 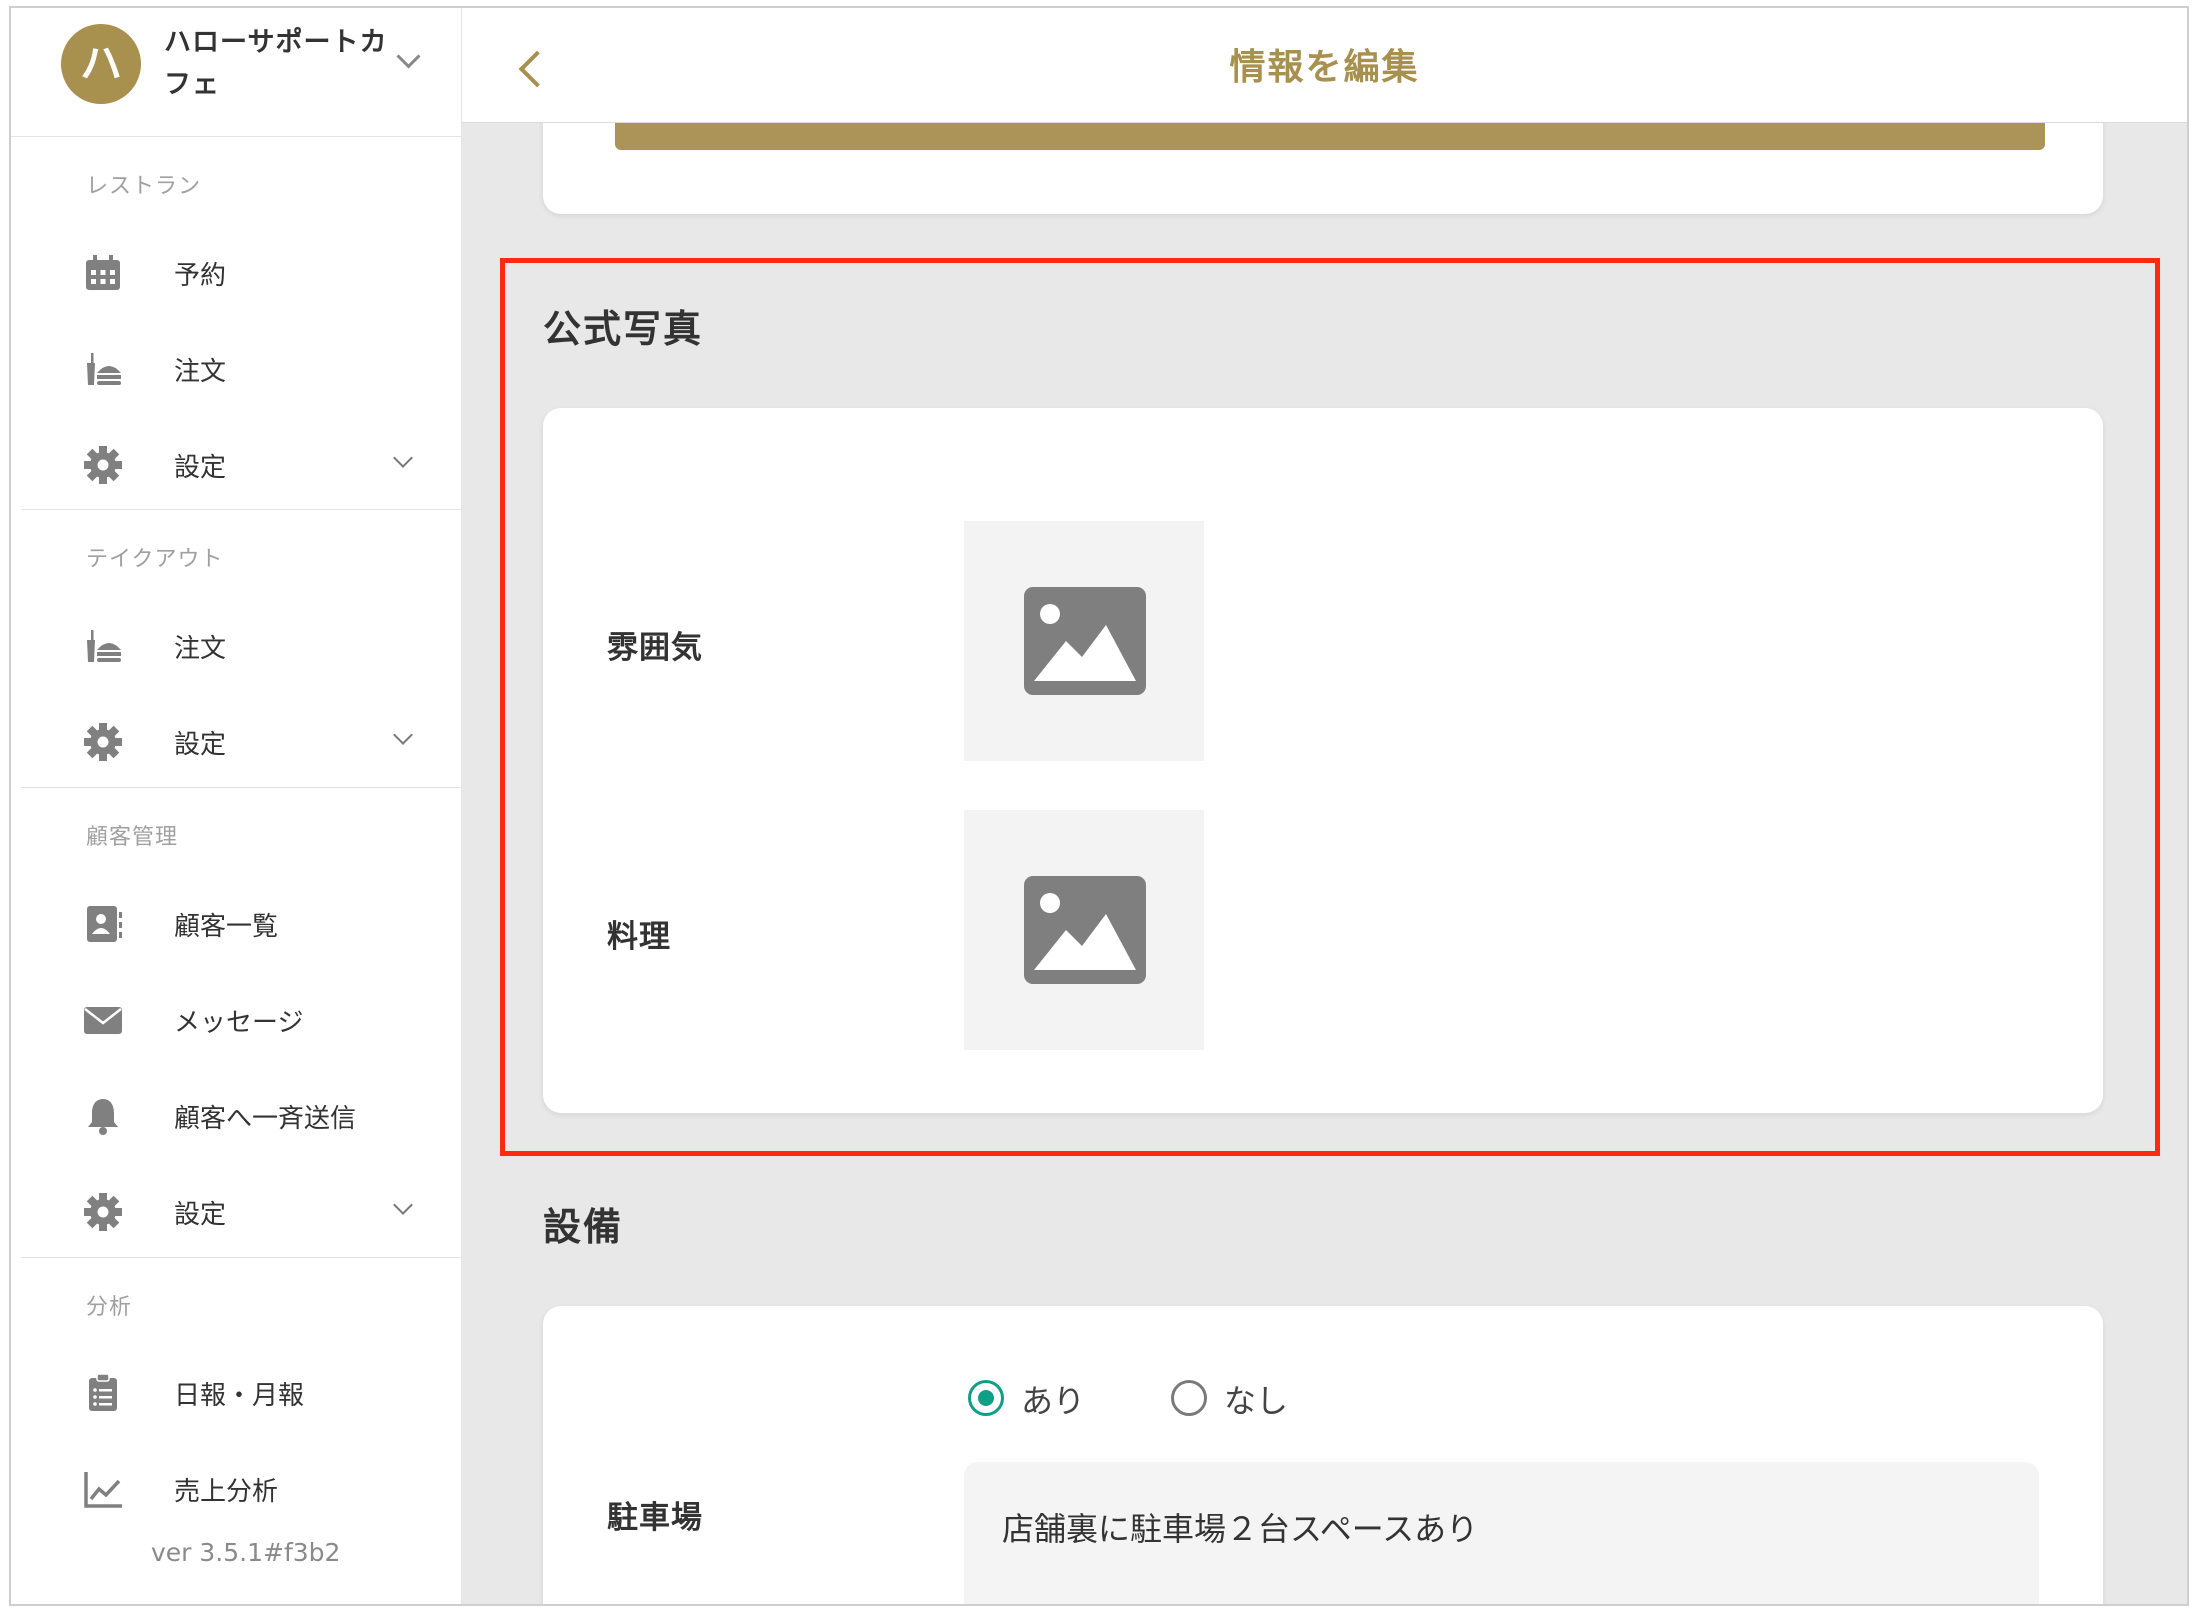 I want to click on parking-option-no-label: なし, so click(x=1256, y=1399).